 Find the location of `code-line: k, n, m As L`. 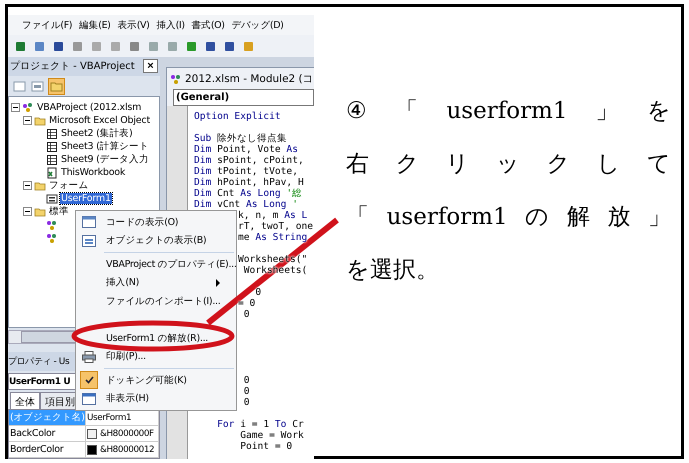

code-line: k, n, m As L is located at coordinates (273, 215).